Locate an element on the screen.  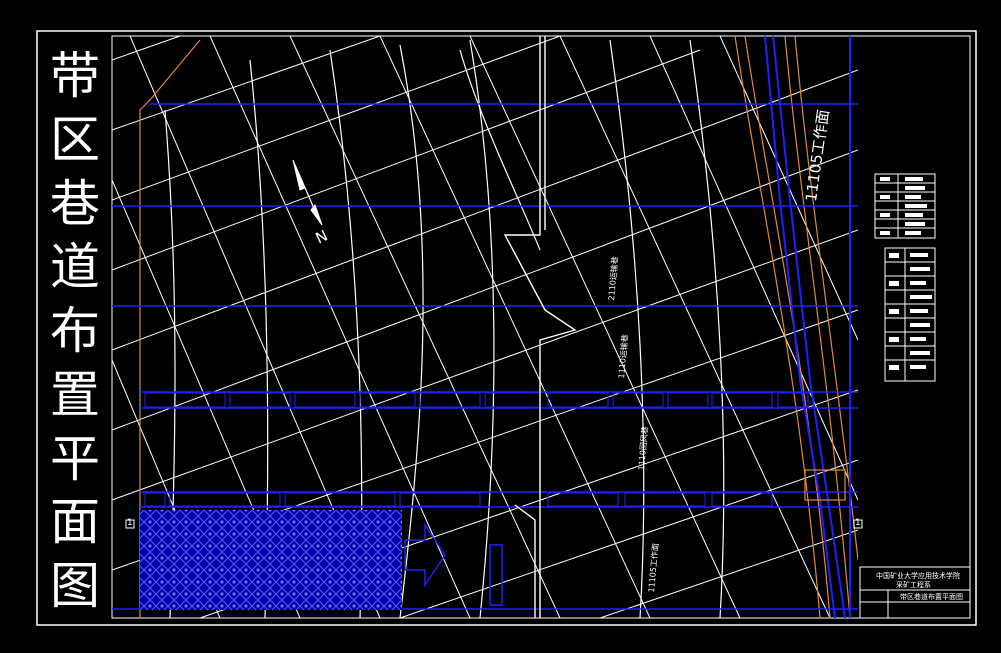
title-char: 平 is located at coordinates (75, 458).